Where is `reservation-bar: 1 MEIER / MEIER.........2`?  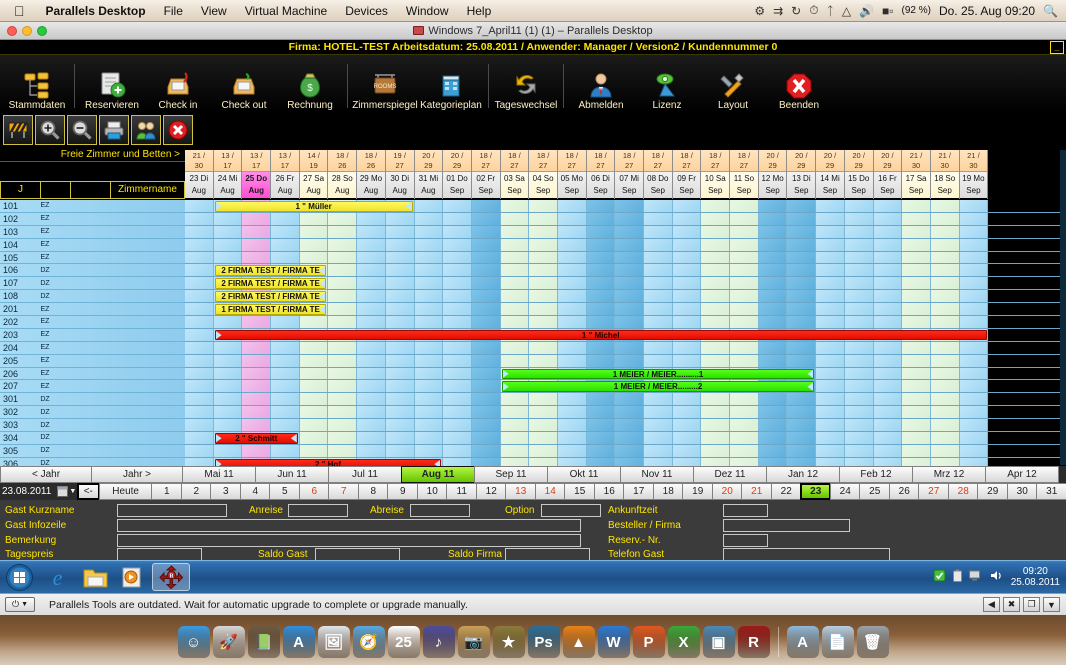 reservation-bar: 1 MEIER / MEIER.........2 is located at coordinates (658, 386).